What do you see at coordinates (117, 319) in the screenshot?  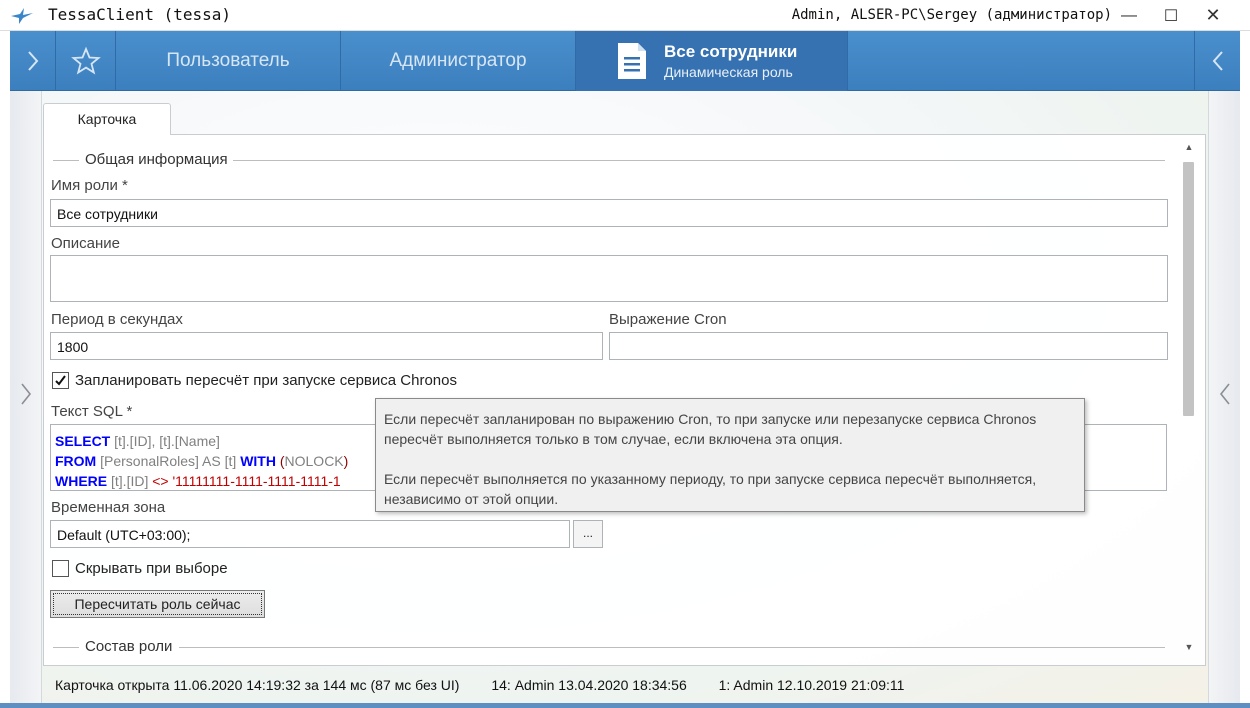 I see `period-label: Период в секундах` at bounding box center [117, 319].